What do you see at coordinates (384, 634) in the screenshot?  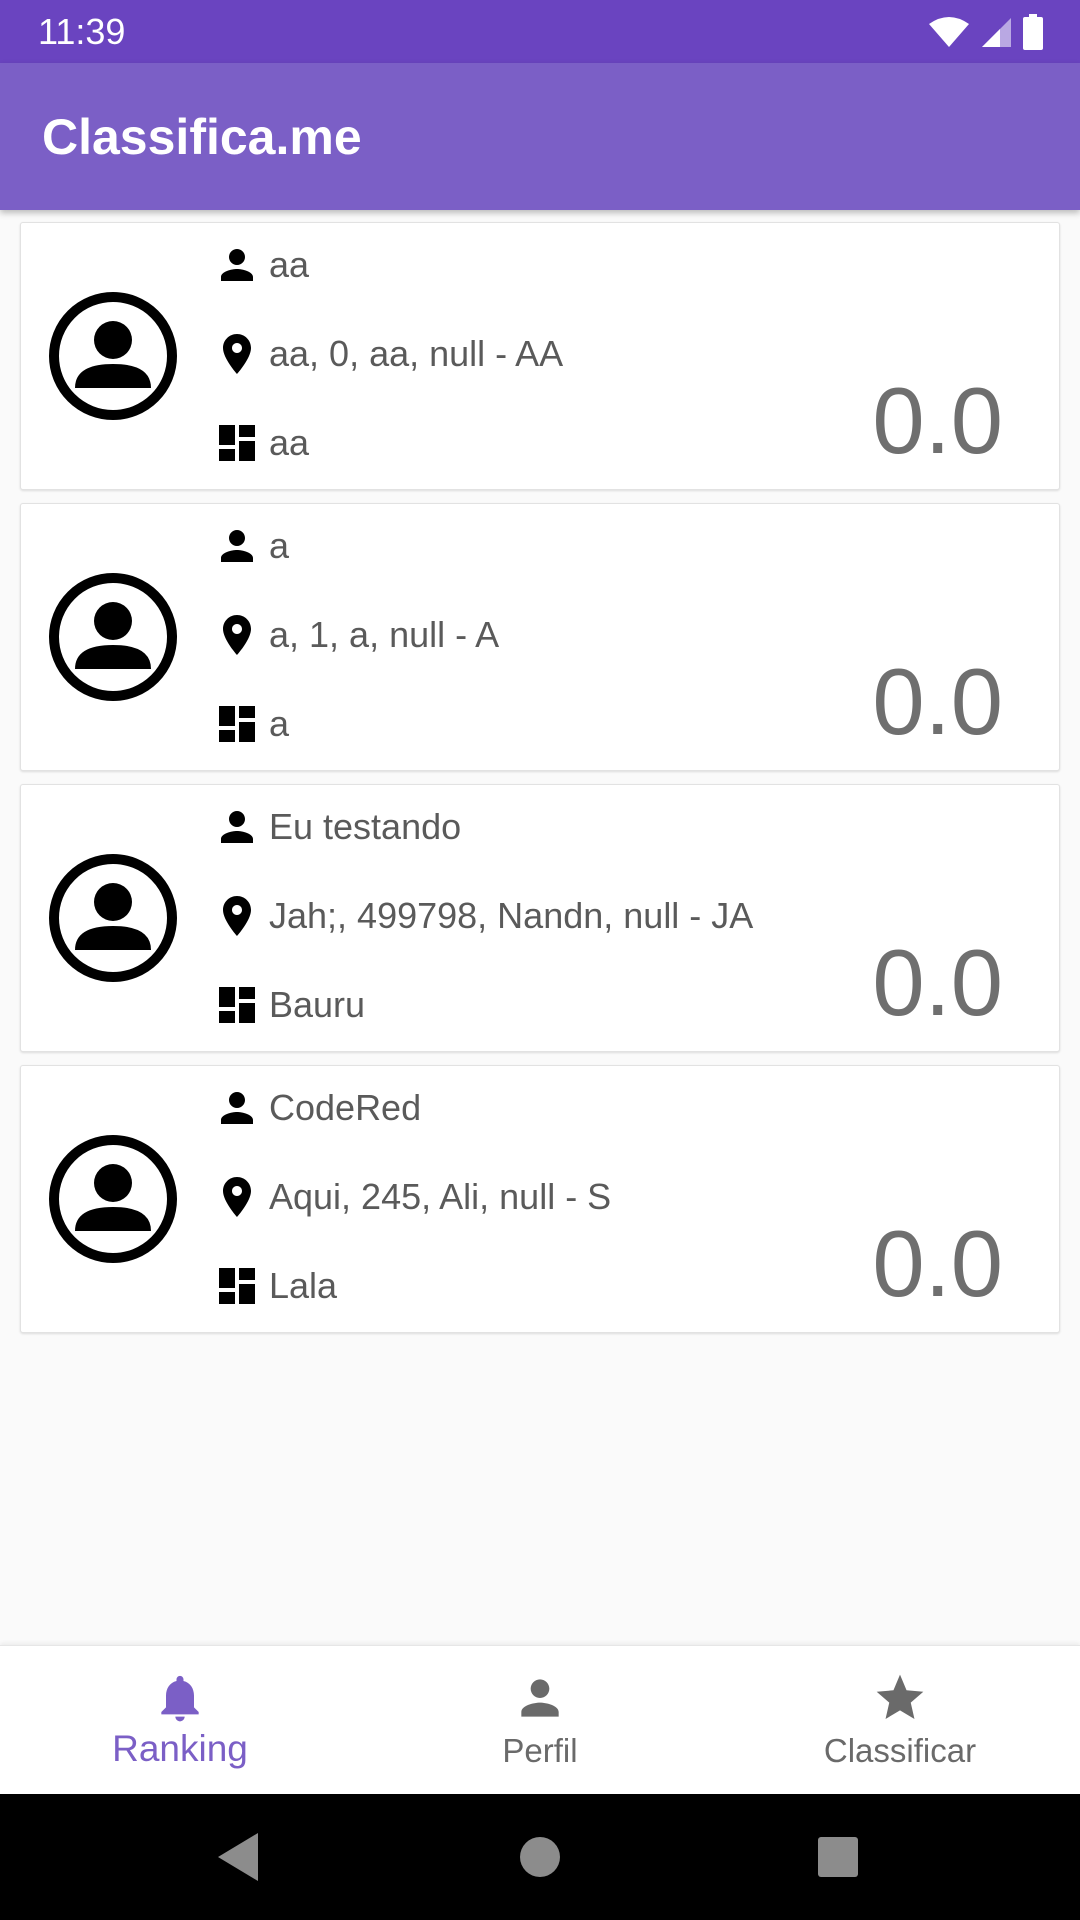 I see `participant-address: a, 1, a, null - A` at bounding box center [384, 634].